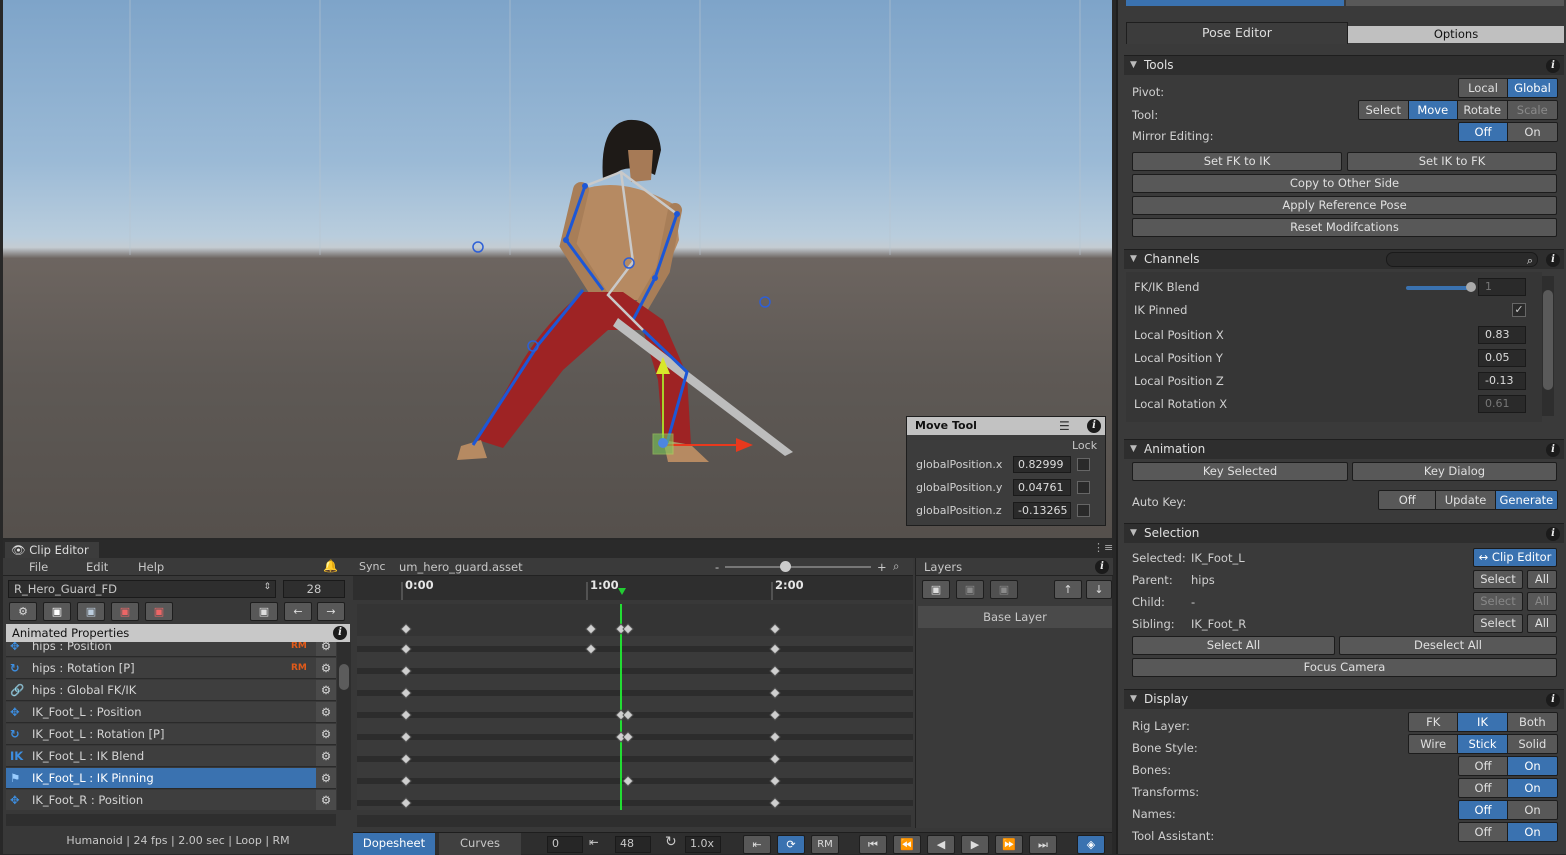 The width and height of the screenshot is (1566, 855). I want to click on names-toggle: Off On, so click(1508, 810).